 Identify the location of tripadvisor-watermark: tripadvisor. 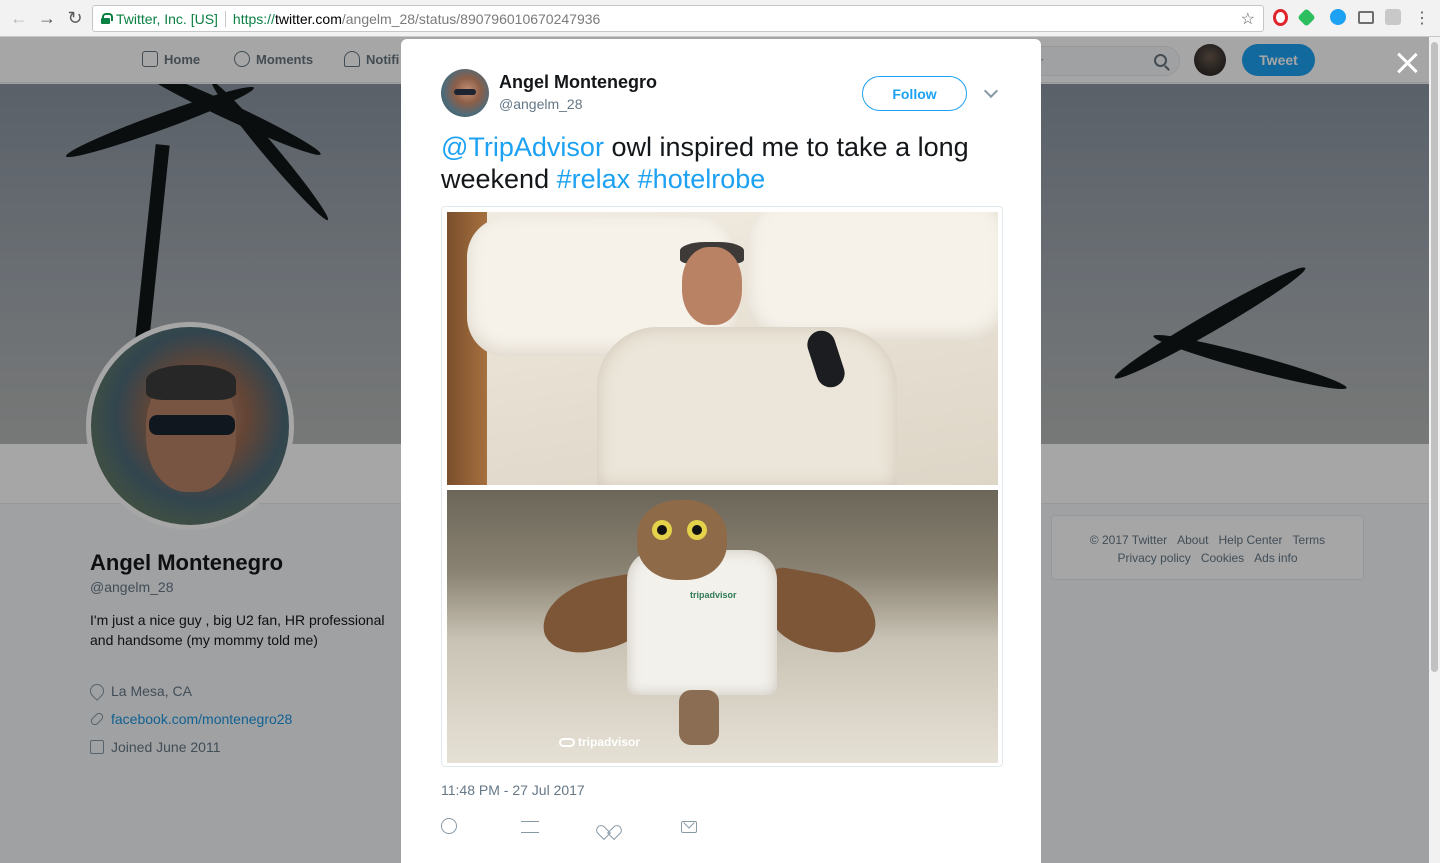
(599, 742).